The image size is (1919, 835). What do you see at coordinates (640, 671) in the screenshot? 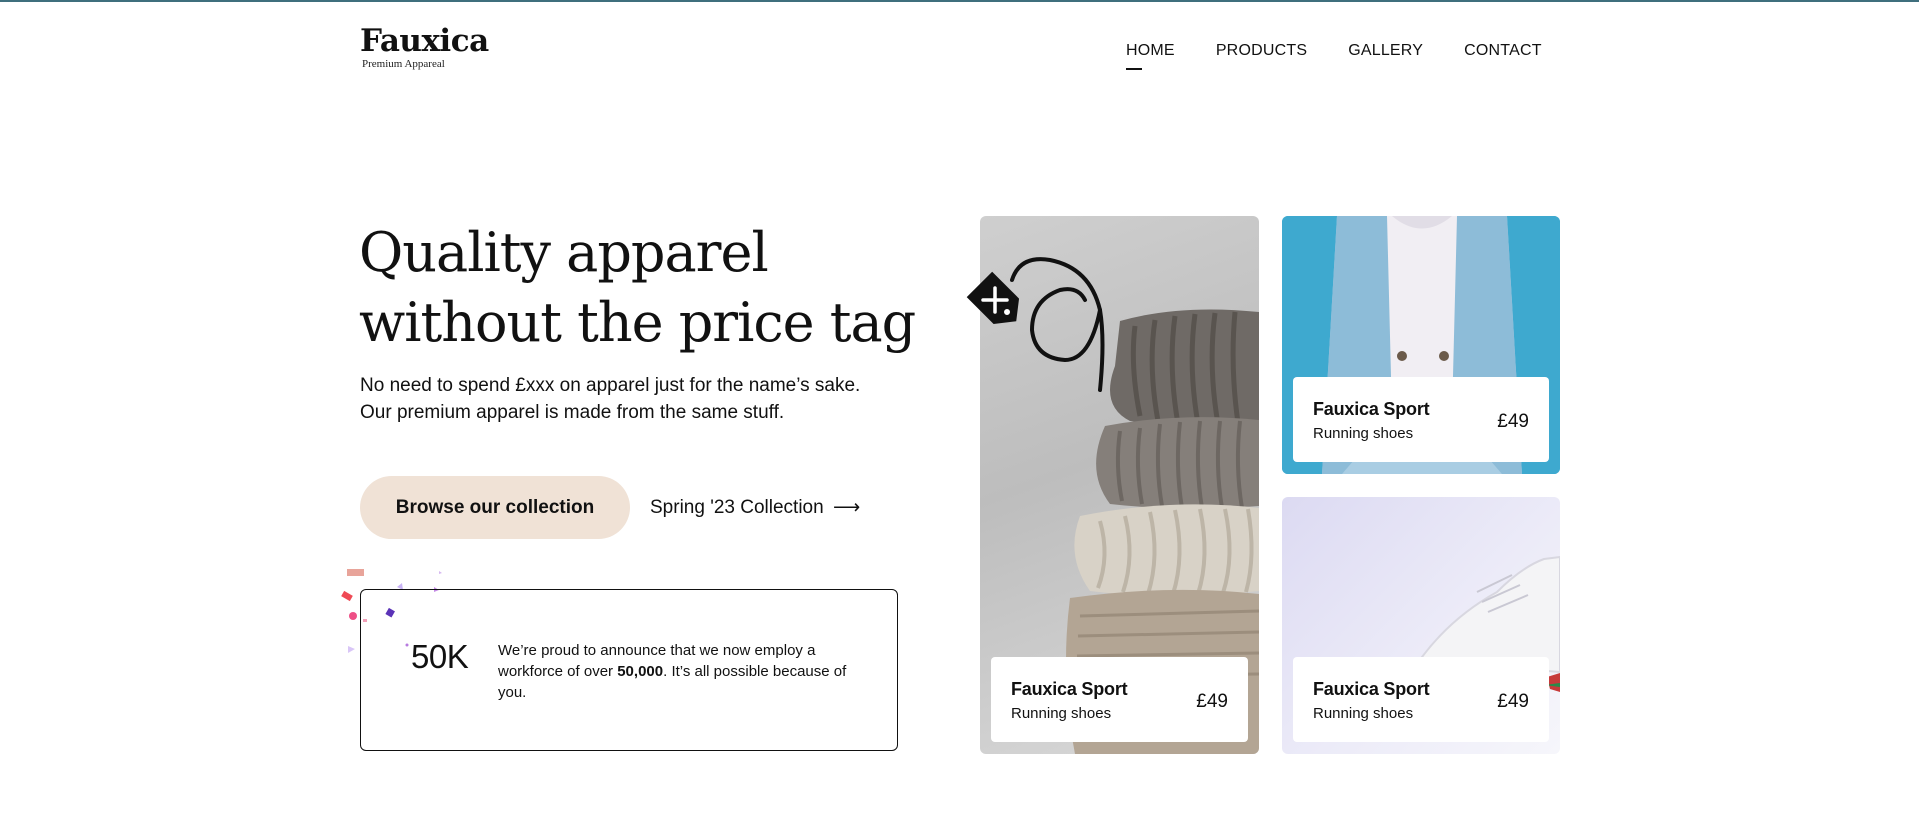
I see `stat-text-bold: 50,000` at bounding box center [640, 671].